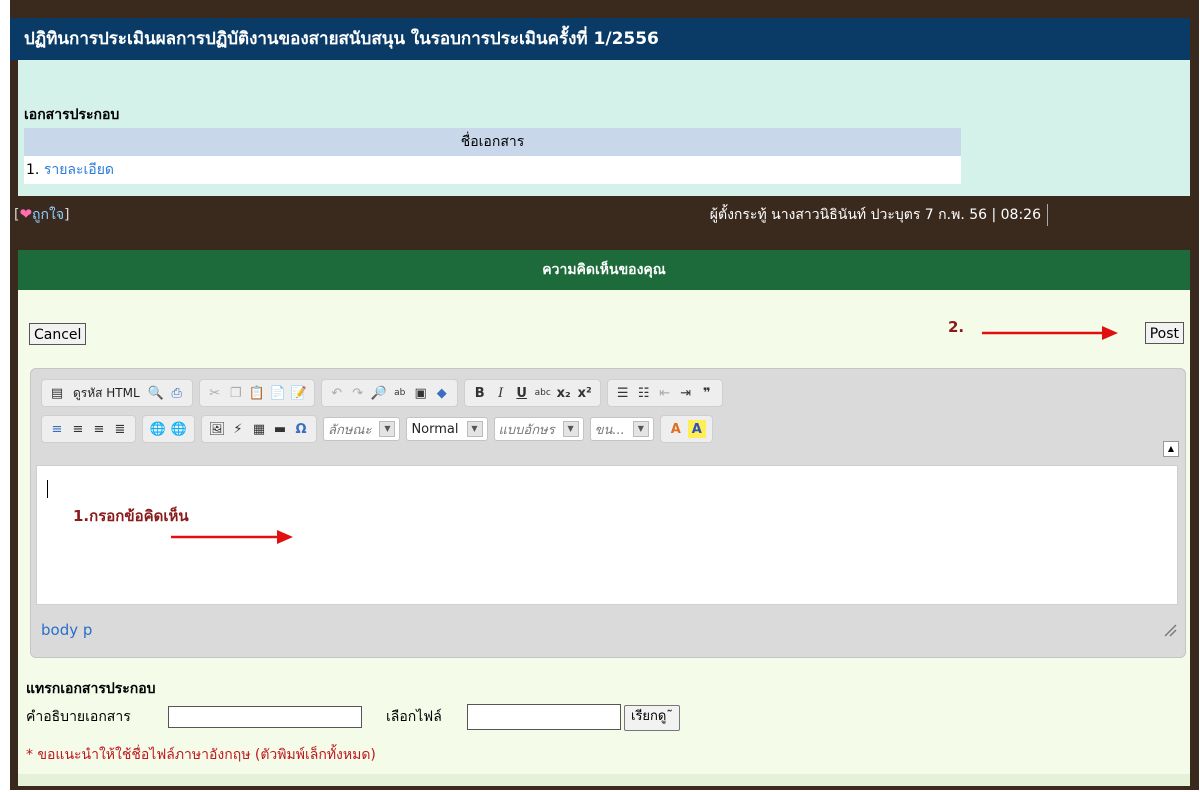  Describe the element at coordinates (652, 718) in the screenshot. I see `browse-button: เรียกดู˜` at that location.